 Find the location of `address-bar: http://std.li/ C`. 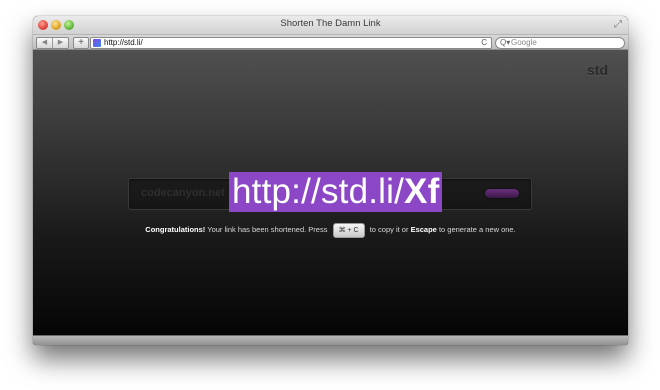

address-bar: http://std.li/ C is located at coordinates (291, 43).